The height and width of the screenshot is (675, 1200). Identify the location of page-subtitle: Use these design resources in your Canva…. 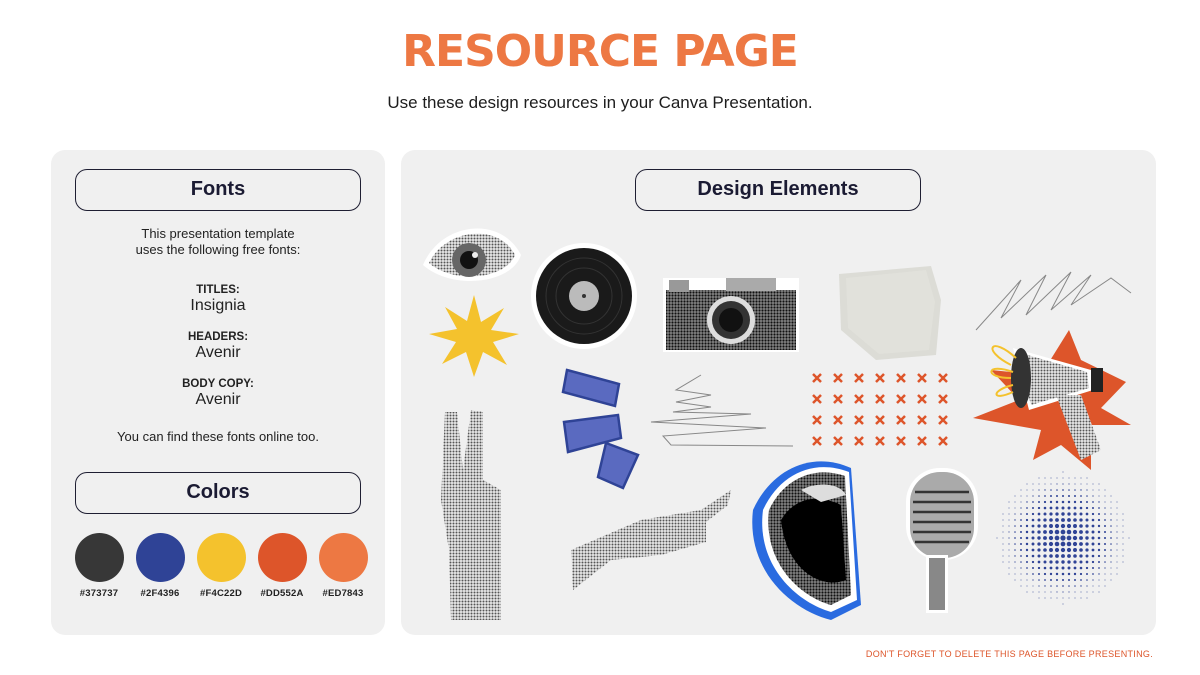
(600, 102).